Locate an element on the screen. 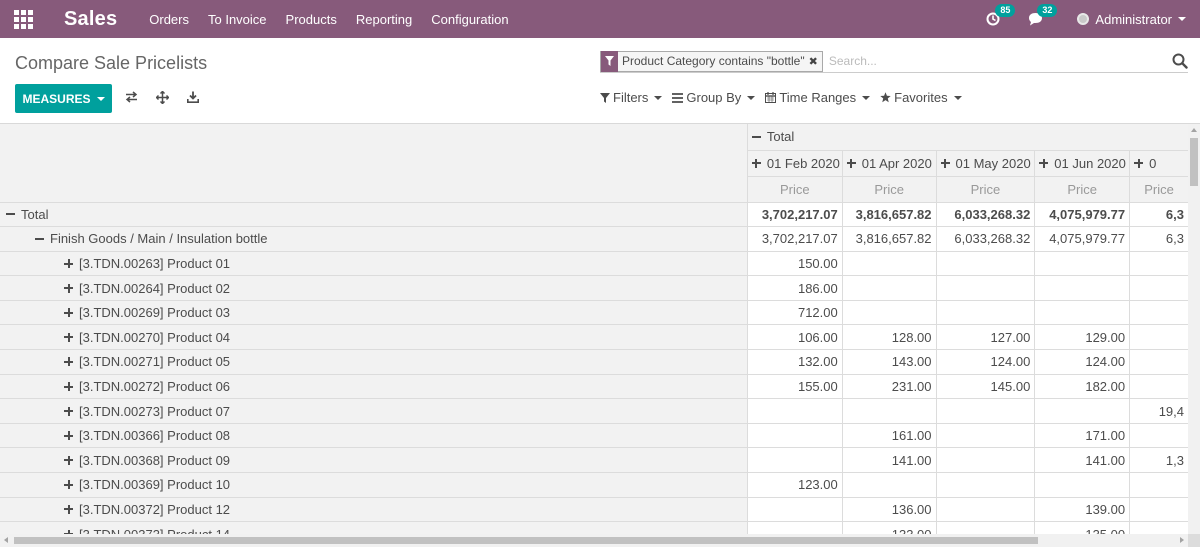 This screenshot has width=1200, height=547. pivot-cell: 150.00 is located at coordinates (794, 264).